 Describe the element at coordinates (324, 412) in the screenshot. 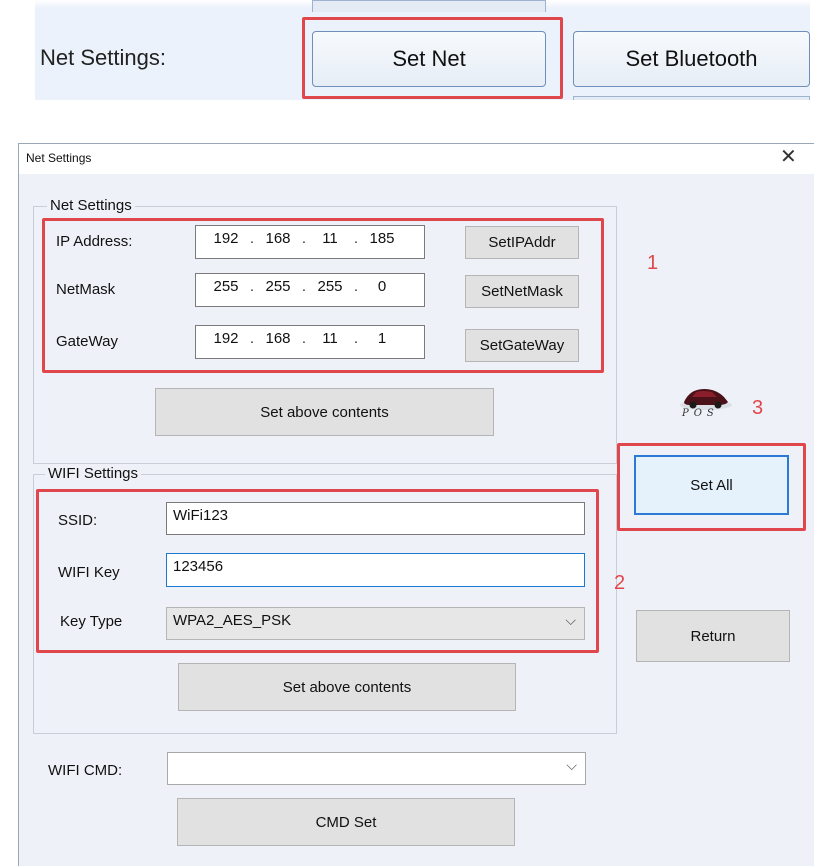

I see `set-net-contents-button: Set above contents` at that location.